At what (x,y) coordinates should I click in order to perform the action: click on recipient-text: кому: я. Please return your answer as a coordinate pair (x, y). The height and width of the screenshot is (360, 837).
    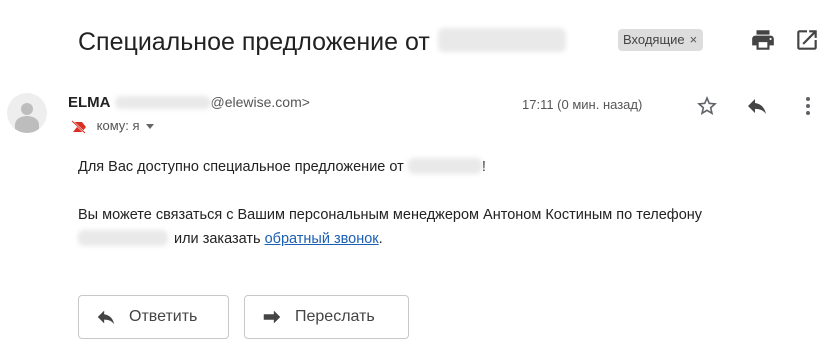
    Looking at the image, I should click on (118, 125).